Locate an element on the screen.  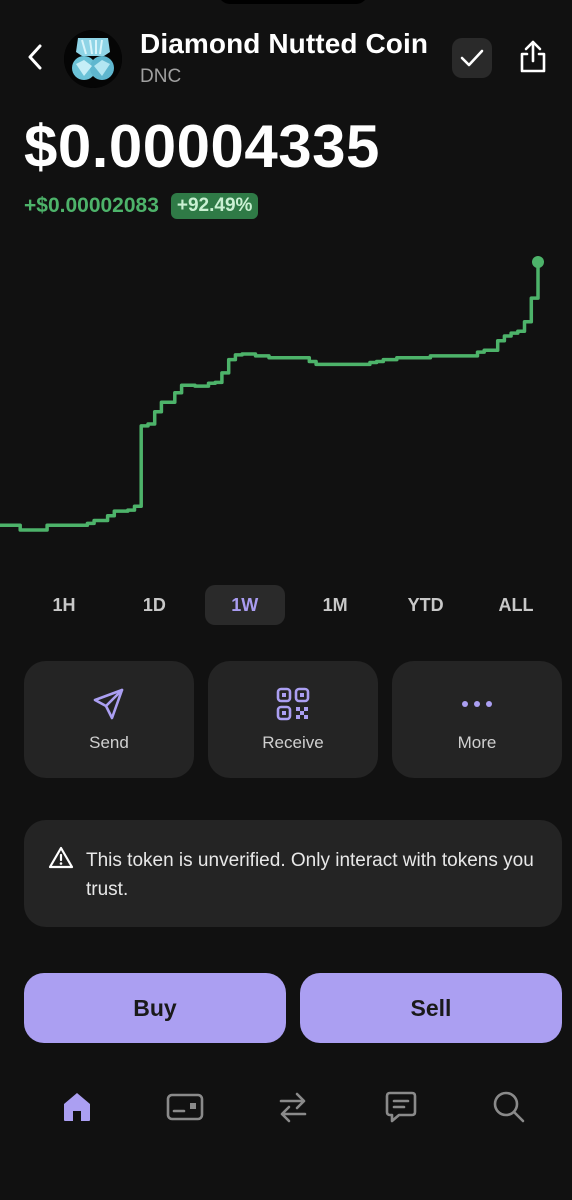
receive-label: Receive is located at coordinates (293, 742).